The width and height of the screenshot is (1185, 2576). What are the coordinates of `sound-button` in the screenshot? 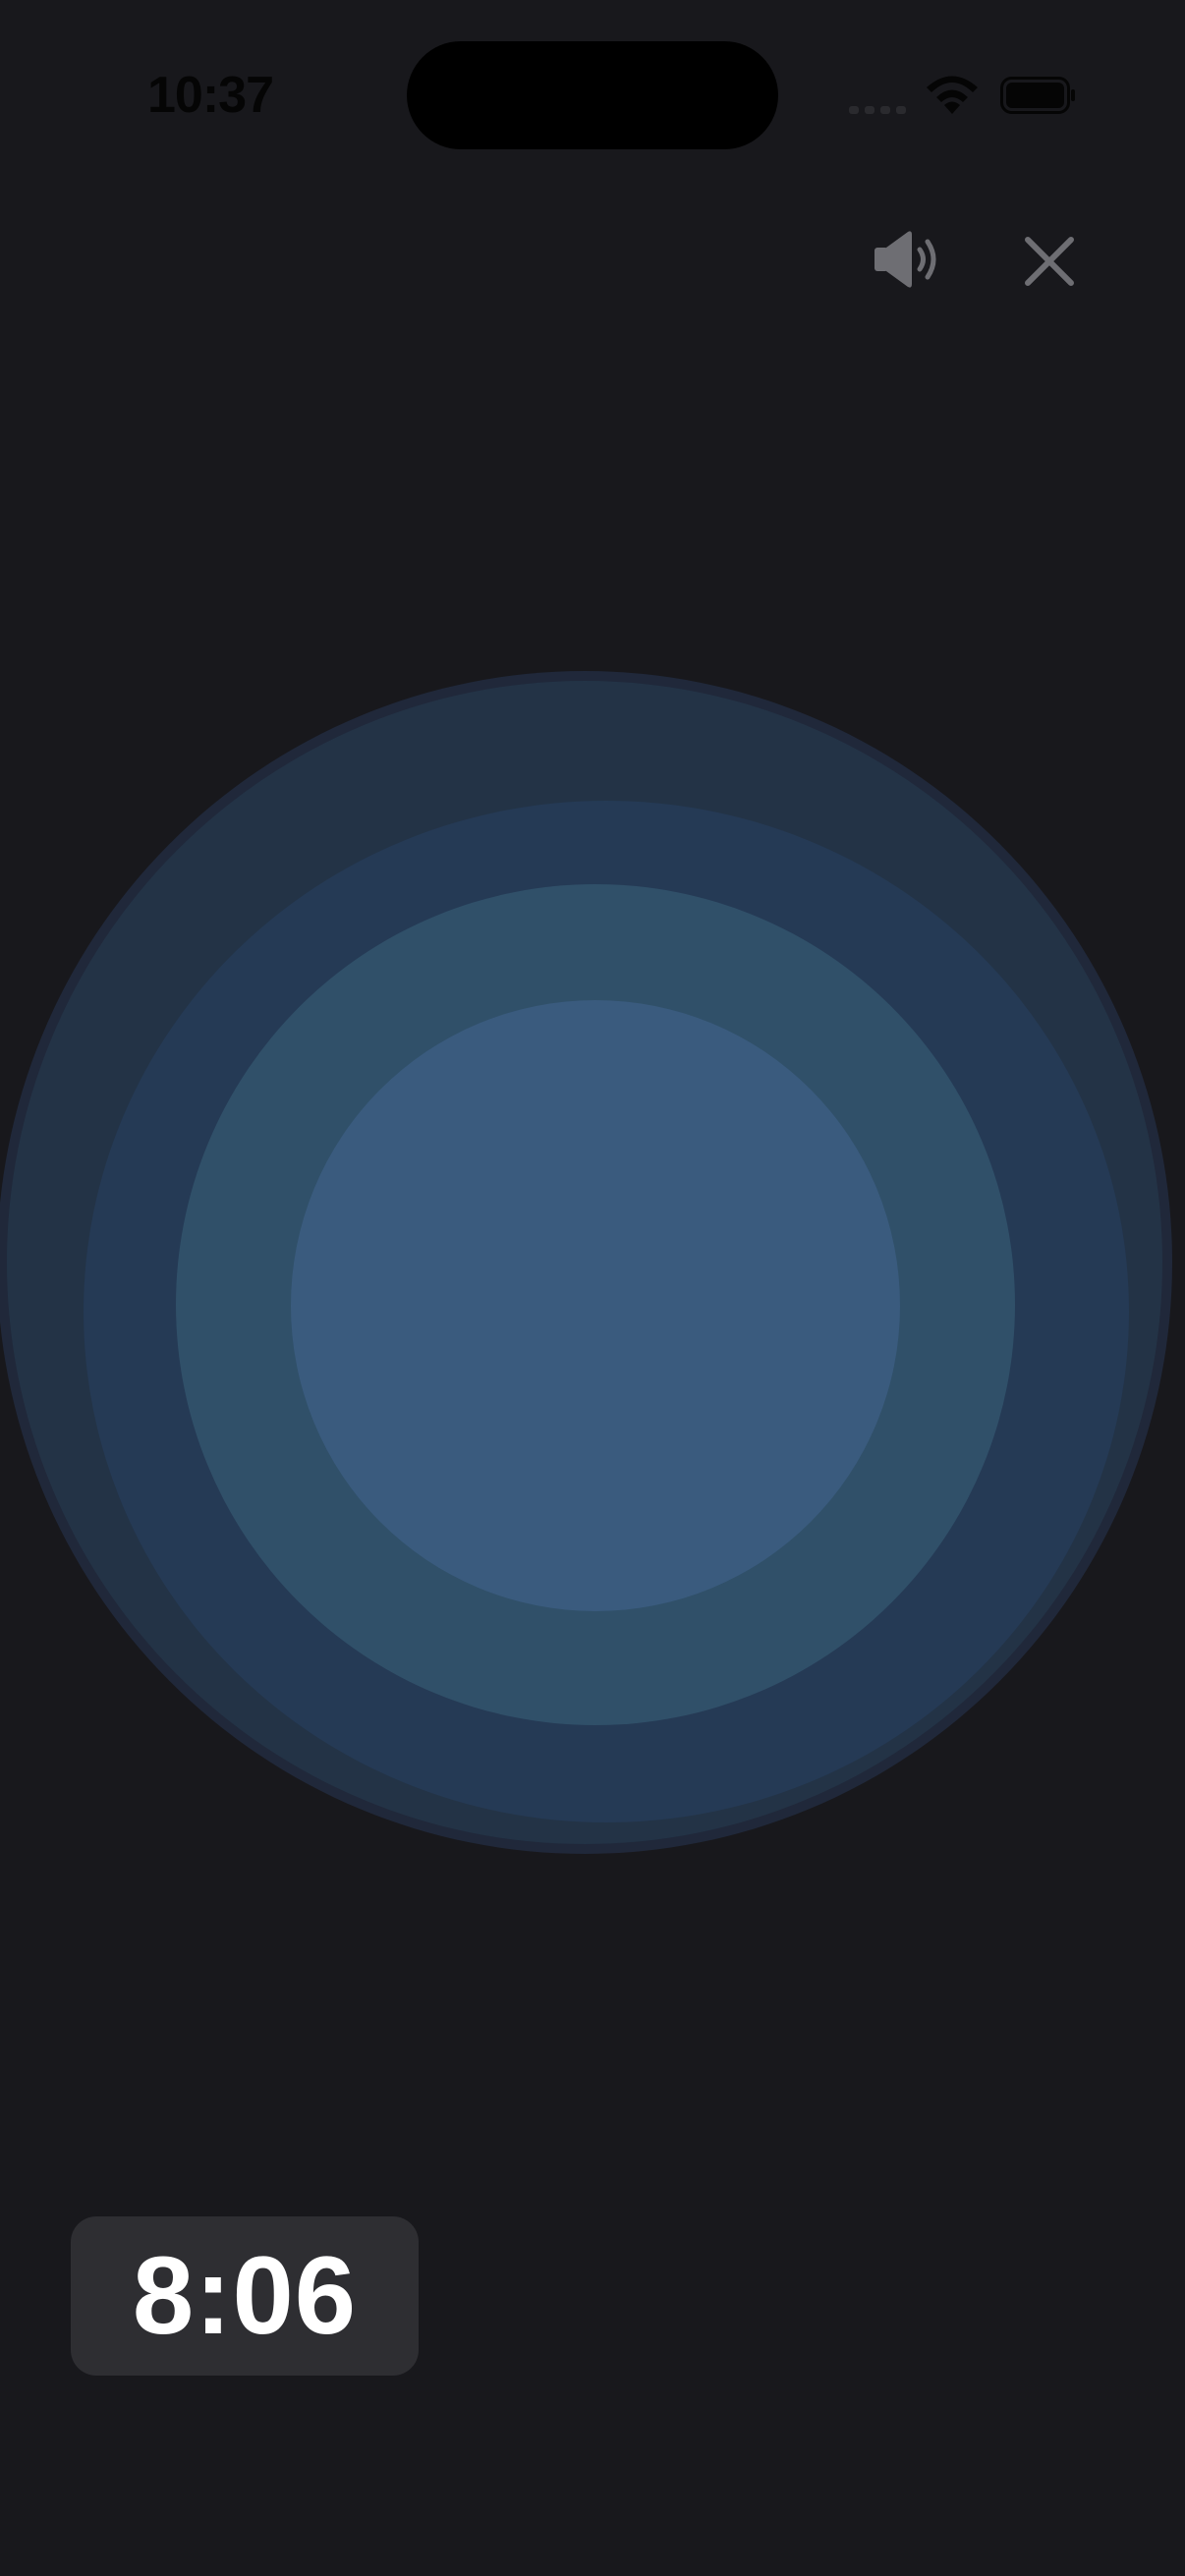 It's located at (906, 259).